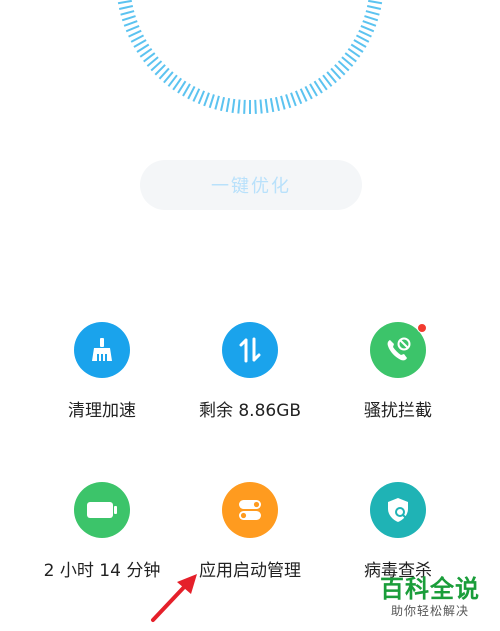 The width and height of the screenshot is (500, 631). What do you see at coordinates (174, 598) in the screenshot?
I see `red-pointer-arrow-icon` at bounding box center [174, 598].